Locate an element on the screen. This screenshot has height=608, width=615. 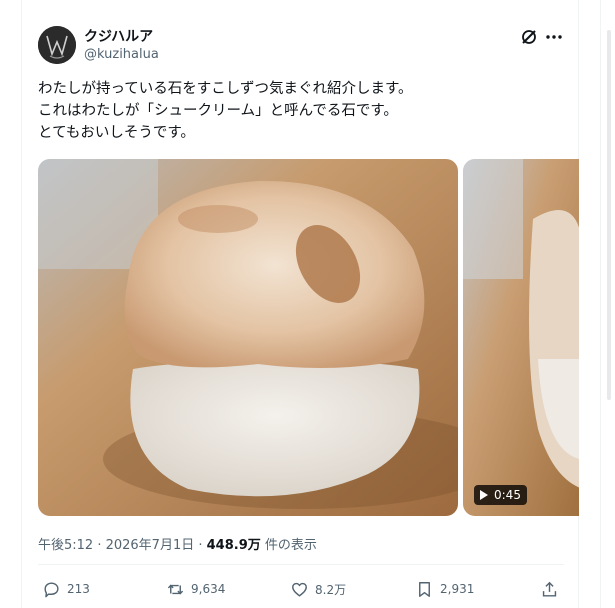
post-text-line: とてもおいしそうです。 is located at coordinates (116, 133).